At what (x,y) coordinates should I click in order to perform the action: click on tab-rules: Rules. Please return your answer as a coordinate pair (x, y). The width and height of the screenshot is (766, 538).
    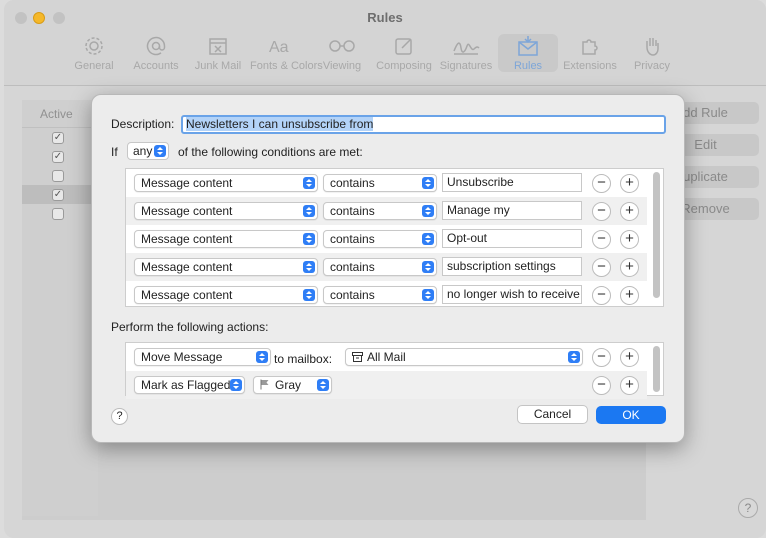
    Looking at the image, I should click on (528, 53).